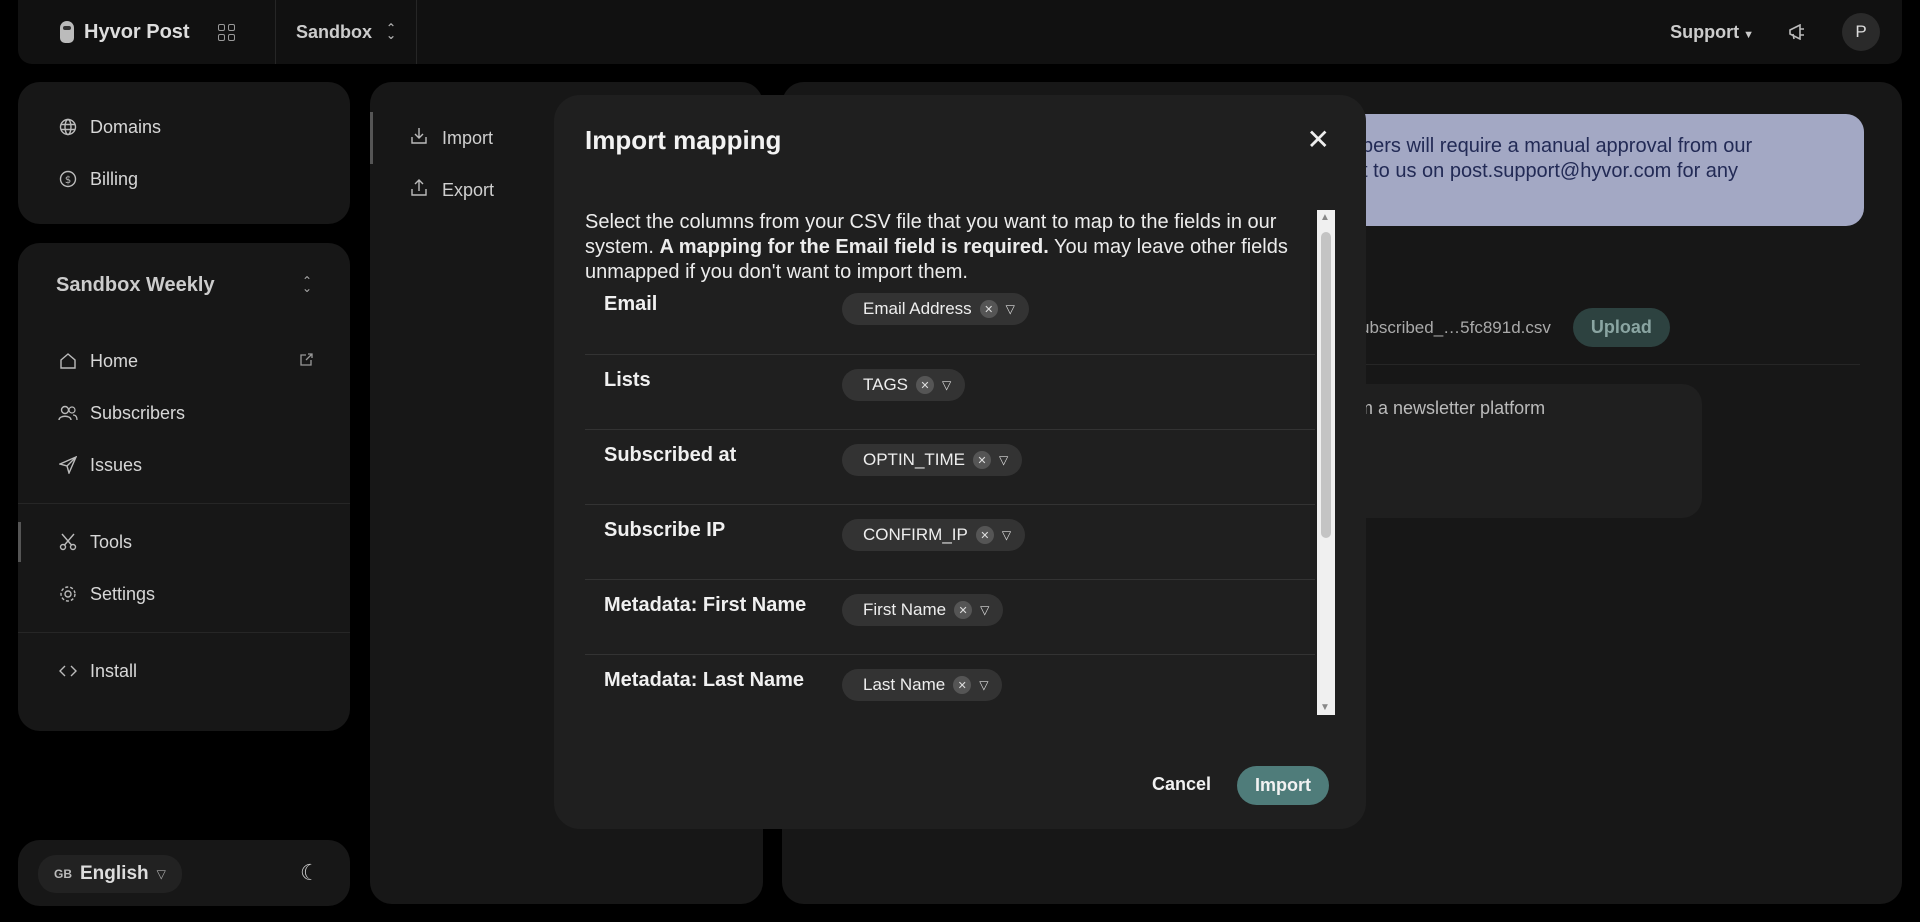 This screenshot has height=922, width=1920. What do you see at coordinates (68, 465) in the screenshot?
I see `send-icon` at bounding box center [68, 465].